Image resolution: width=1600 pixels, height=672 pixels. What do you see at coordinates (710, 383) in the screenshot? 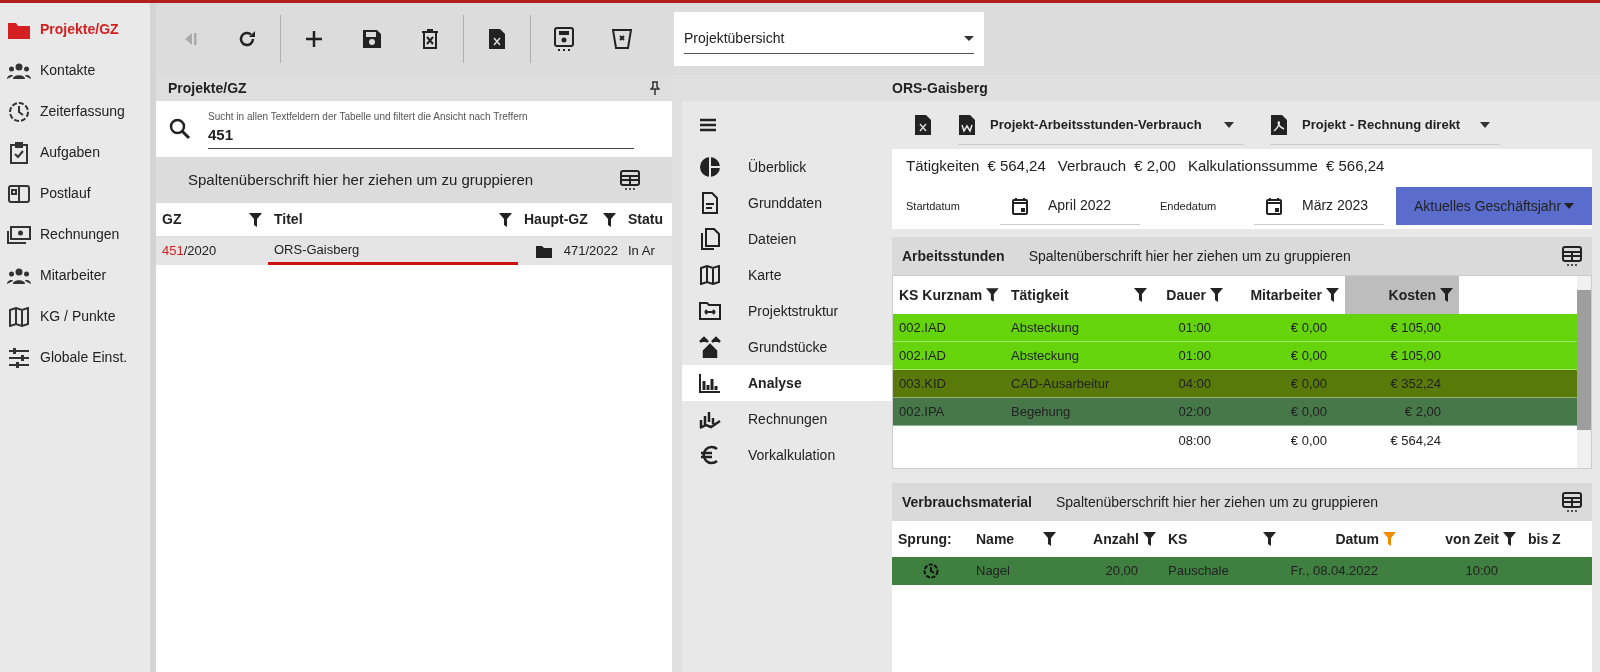
I see `bar-chart-icon` at bounding box center [710, 383].